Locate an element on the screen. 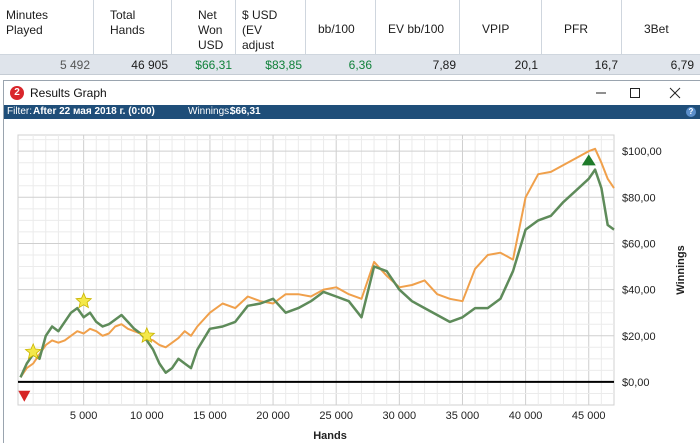 This screenshot has height=444, width=700. minimize-icon is located at coordinates (601, 93).